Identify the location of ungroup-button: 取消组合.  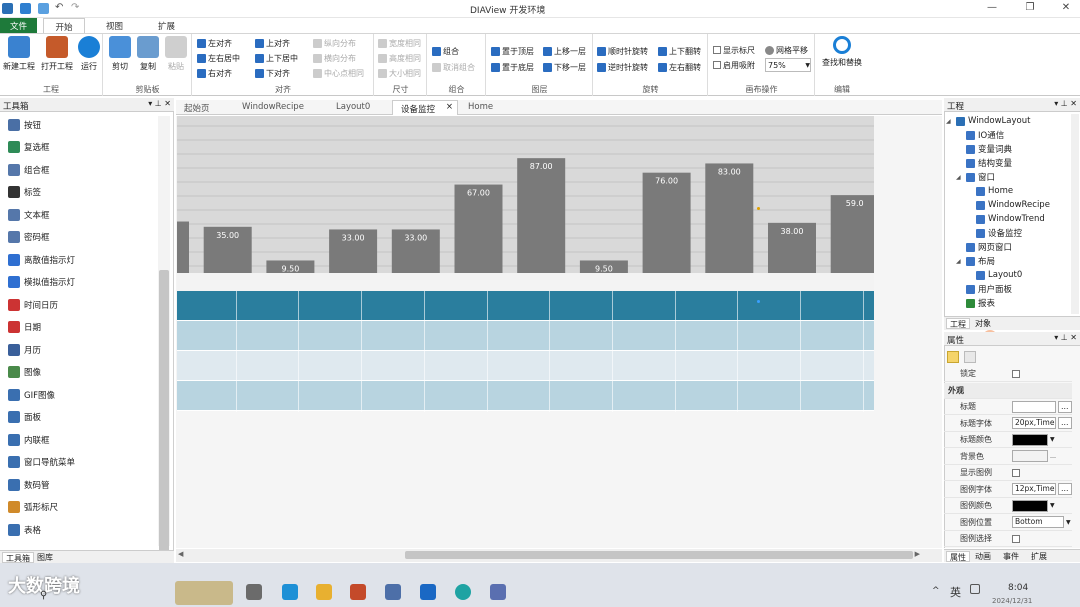
(453, 67).